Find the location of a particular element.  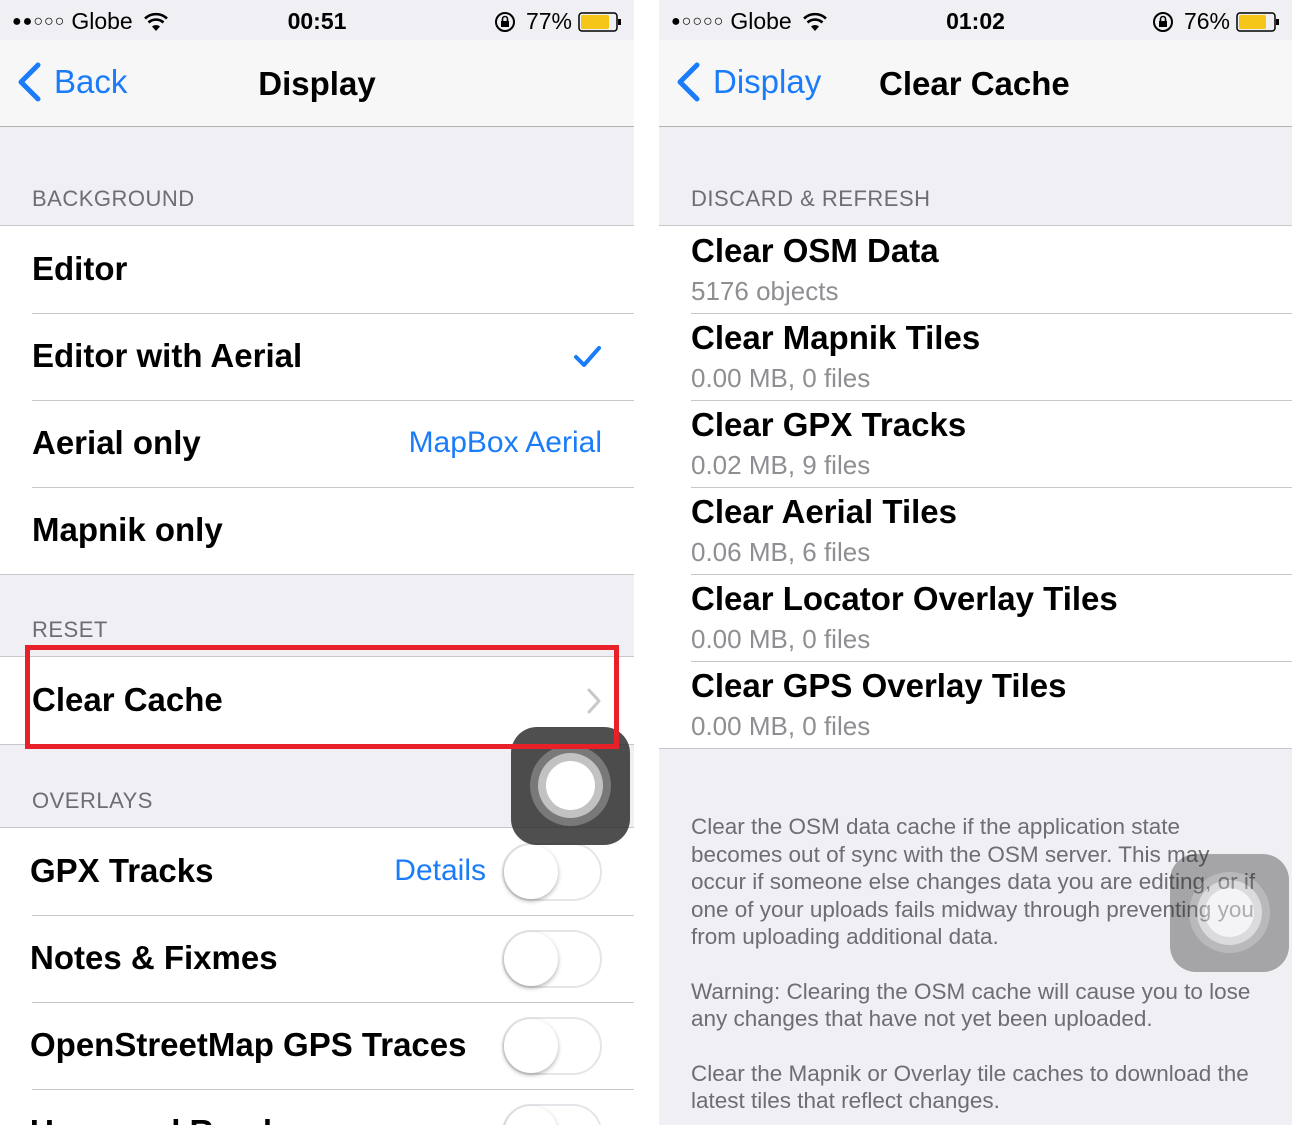

overlay-notes-fixmes: Notes & Fixmes is located at coordinates (317, 958).